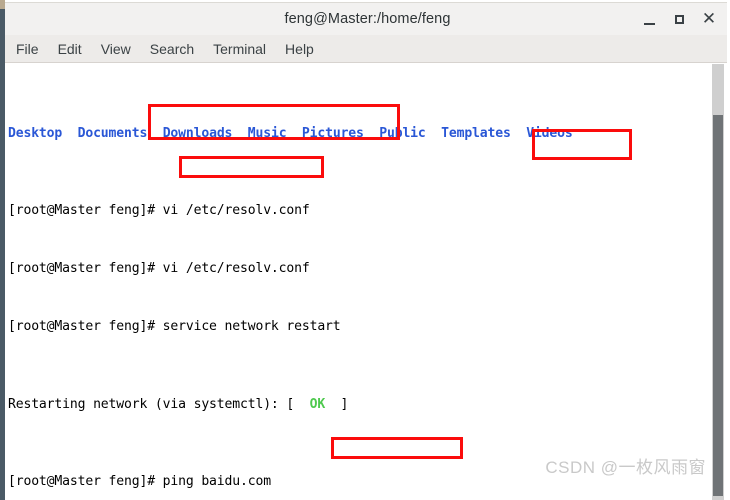  I want to click on close-button: ✕, so click(709, 20).